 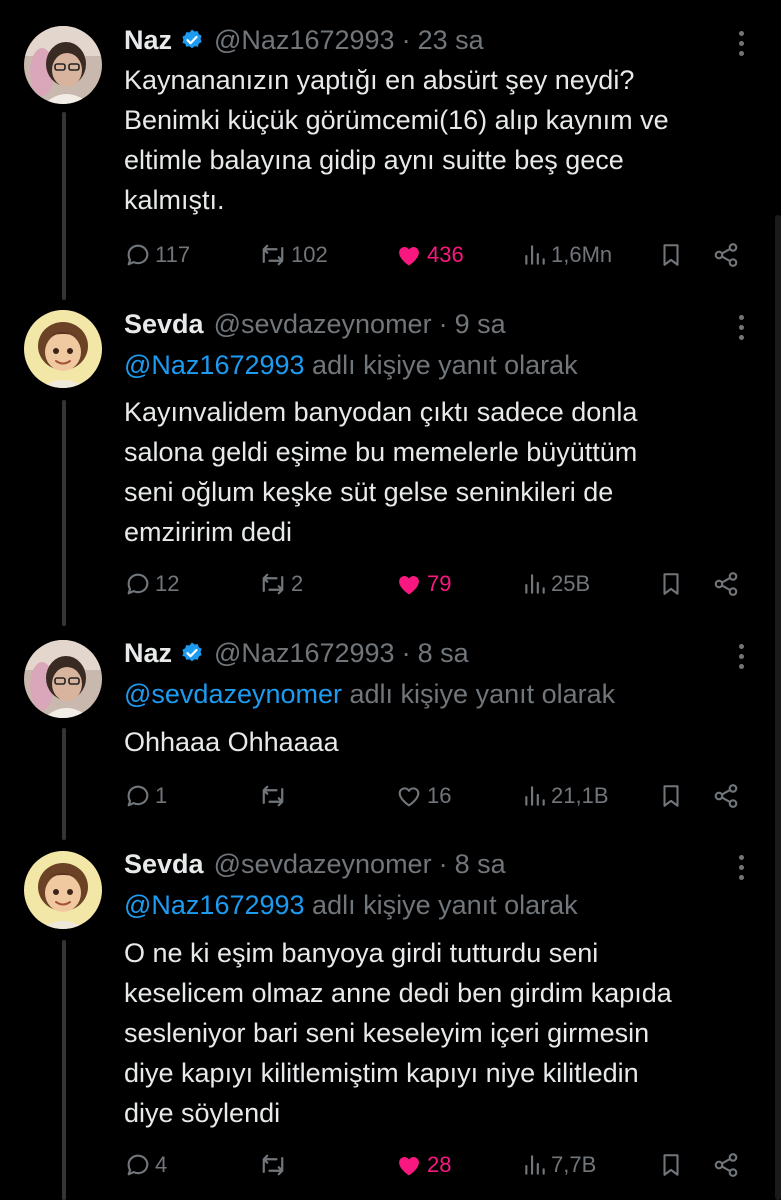 What do you see at coordinates (422, 796) in the screenshot?
I see `like-button: 16` at bounding box center [422, 796].